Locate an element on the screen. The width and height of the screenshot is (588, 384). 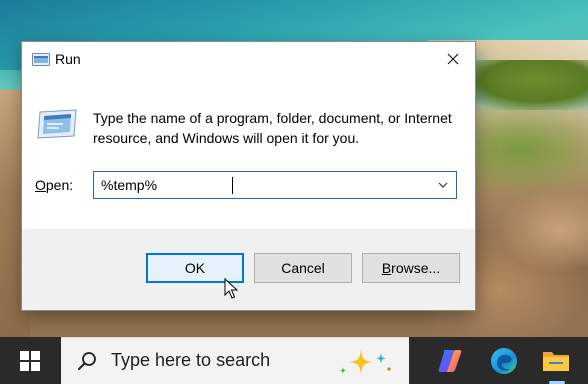
run-app-icon is located at coordinates (41, 59).